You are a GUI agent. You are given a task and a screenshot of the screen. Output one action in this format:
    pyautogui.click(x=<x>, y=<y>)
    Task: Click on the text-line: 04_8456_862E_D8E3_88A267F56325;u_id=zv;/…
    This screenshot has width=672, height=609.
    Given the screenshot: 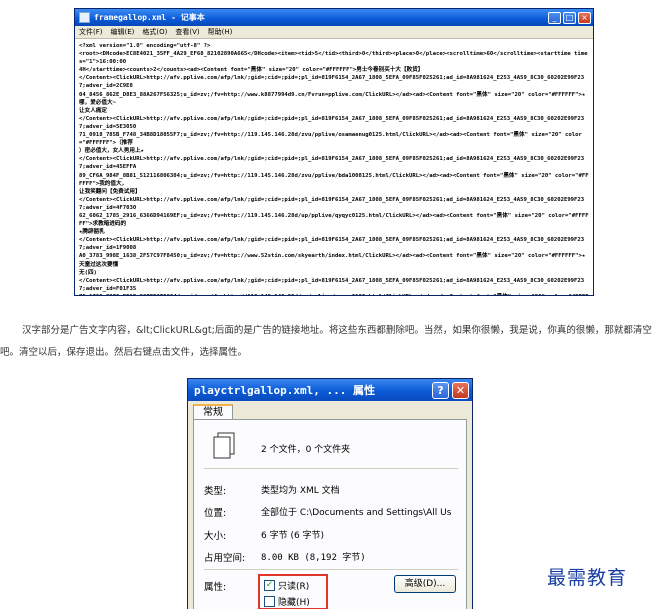 What is the action you would take?
    pyautogui.click(x=332, y=98)
    